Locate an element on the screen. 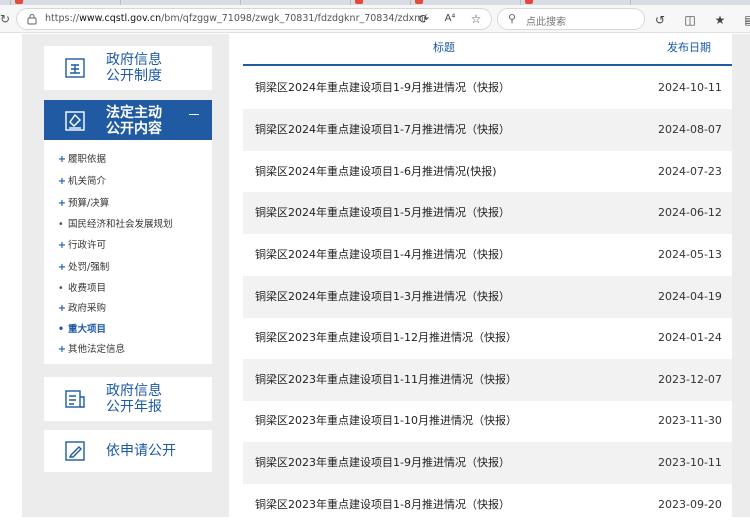 This screenshot has height=526, width=750. table-row: 铜梁区2024年重点建设项目1-3月推进情况（快报） 2024-04-19 is located at coordinates (487, 297).